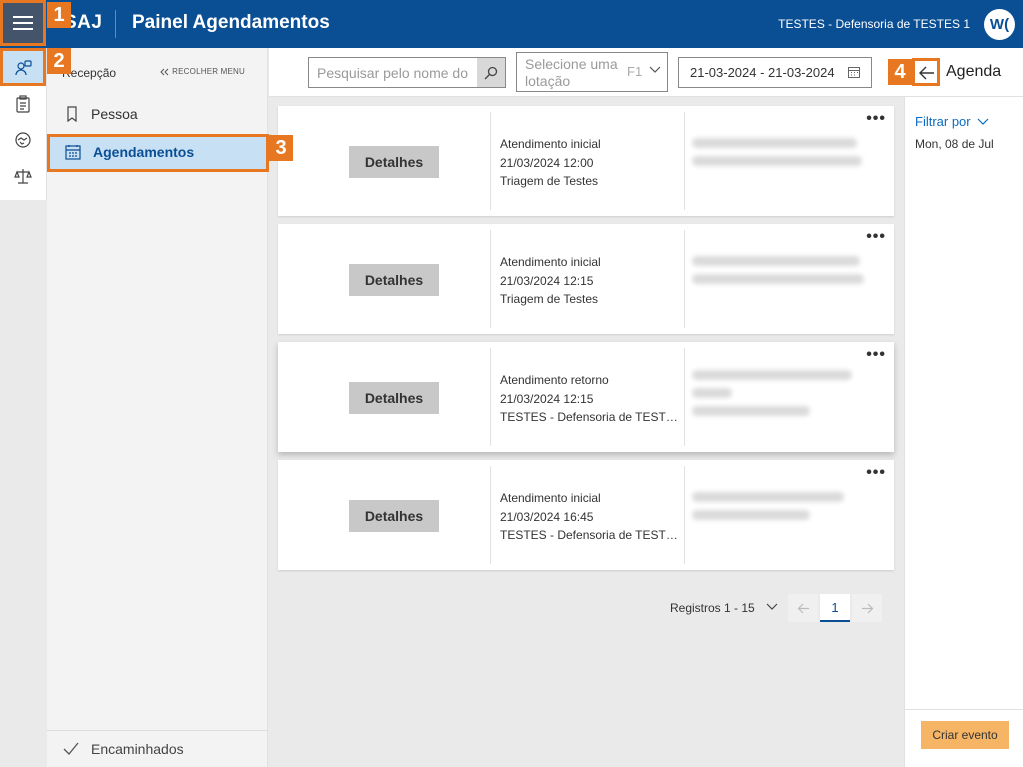  I want to click on collapse-menu-button: RECOLHER MENU, so click(202, 71).